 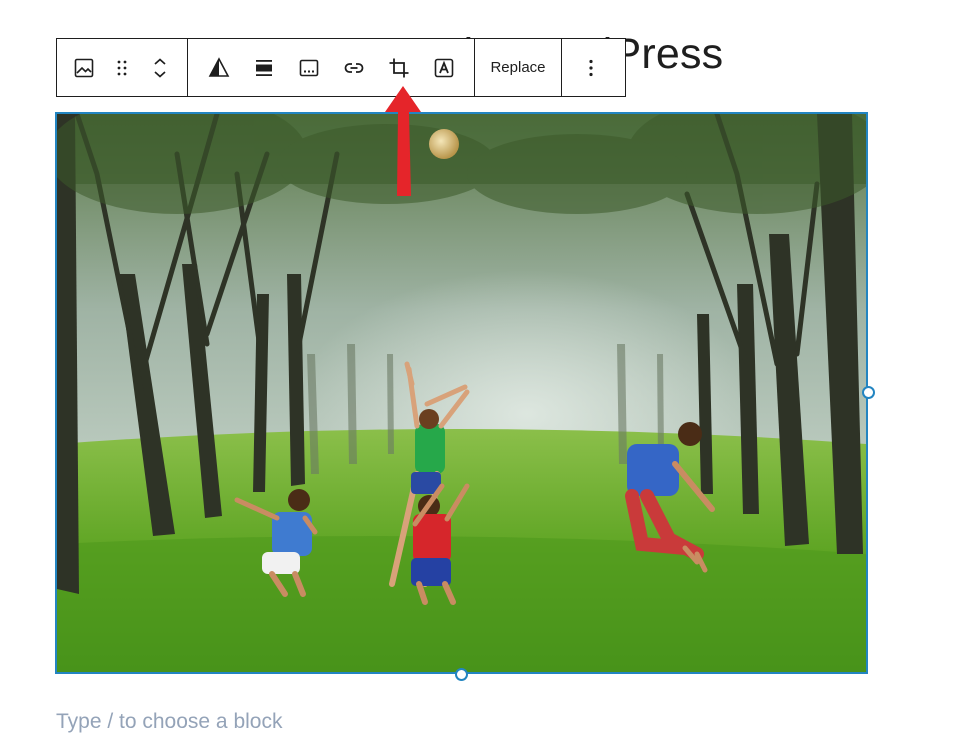 I want to click on toolbar-group-tools, so click(x=331, y=67).